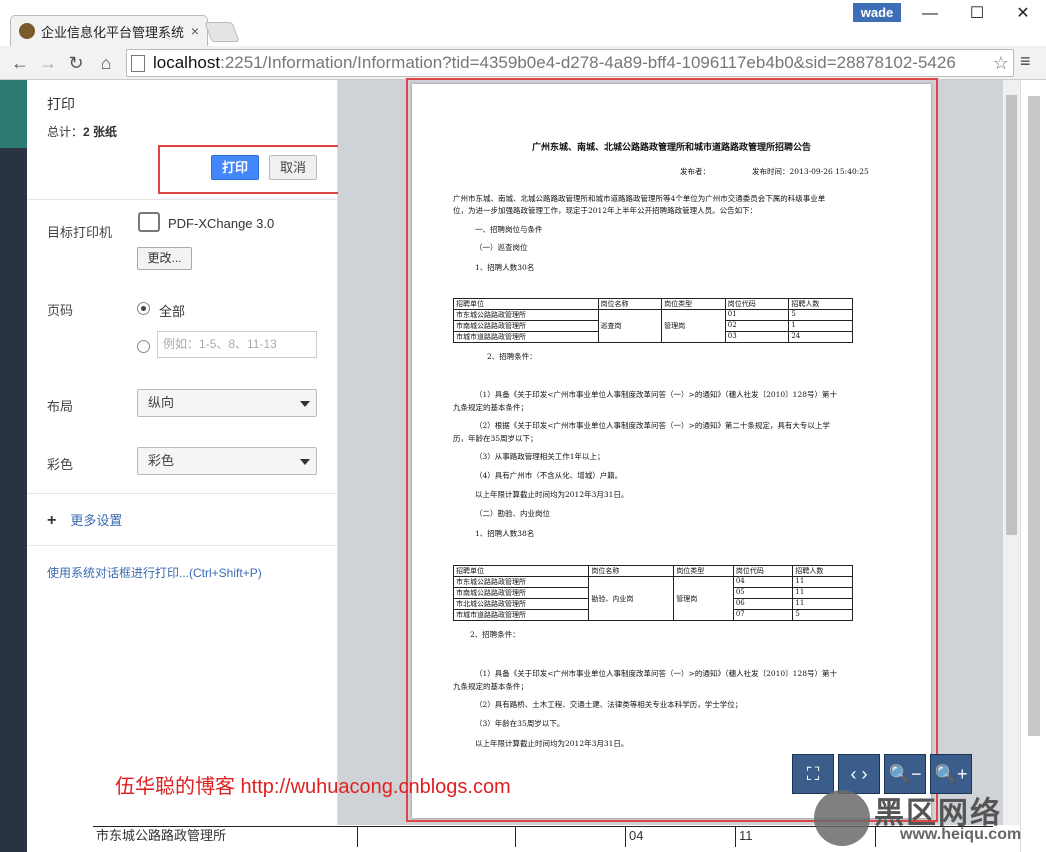 This screenshot has height=852, width=1046. I want to click on minimize-icon: —, so click(930, 14).